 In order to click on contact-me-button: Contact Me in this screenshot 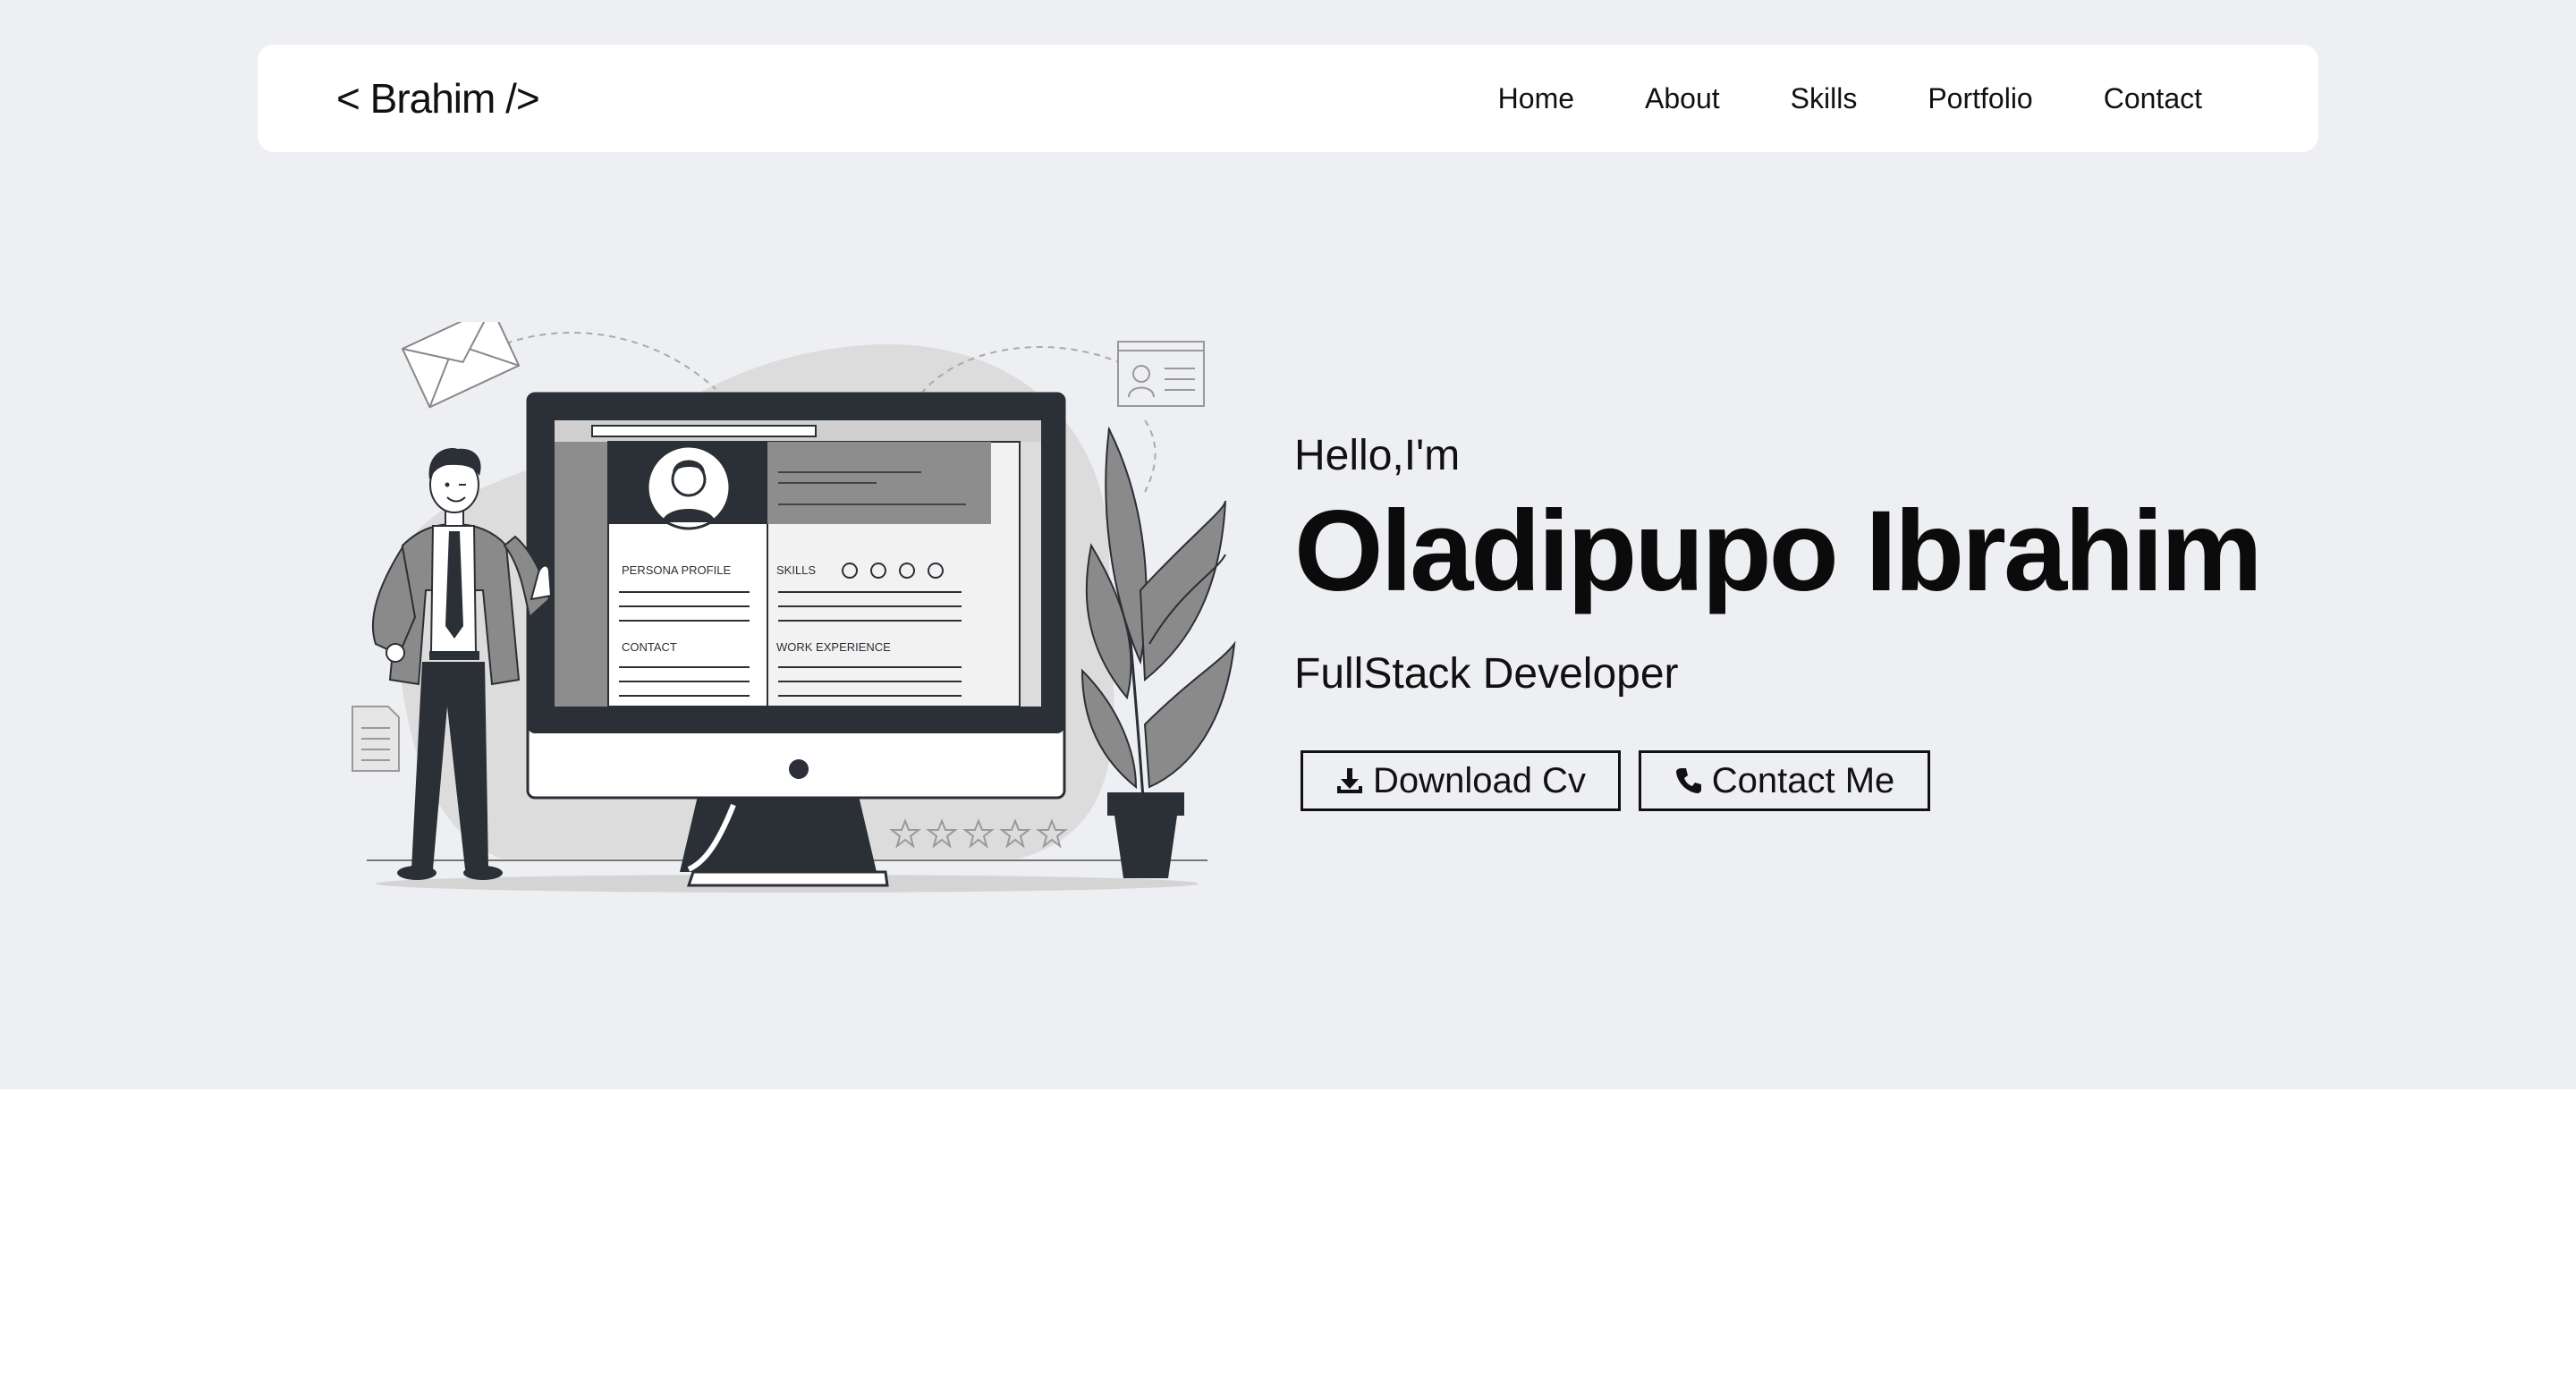, I will do `click(1784, 781)`.